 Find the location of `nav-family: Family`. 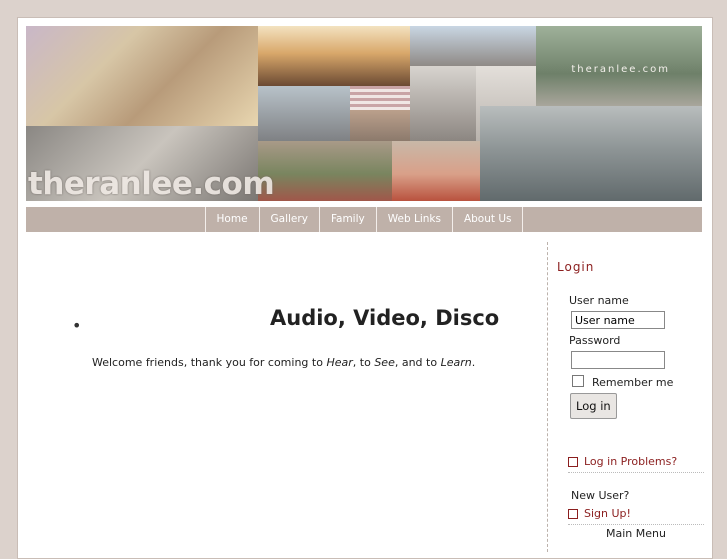

nav-family: Family is located at coordinates (347, 219).